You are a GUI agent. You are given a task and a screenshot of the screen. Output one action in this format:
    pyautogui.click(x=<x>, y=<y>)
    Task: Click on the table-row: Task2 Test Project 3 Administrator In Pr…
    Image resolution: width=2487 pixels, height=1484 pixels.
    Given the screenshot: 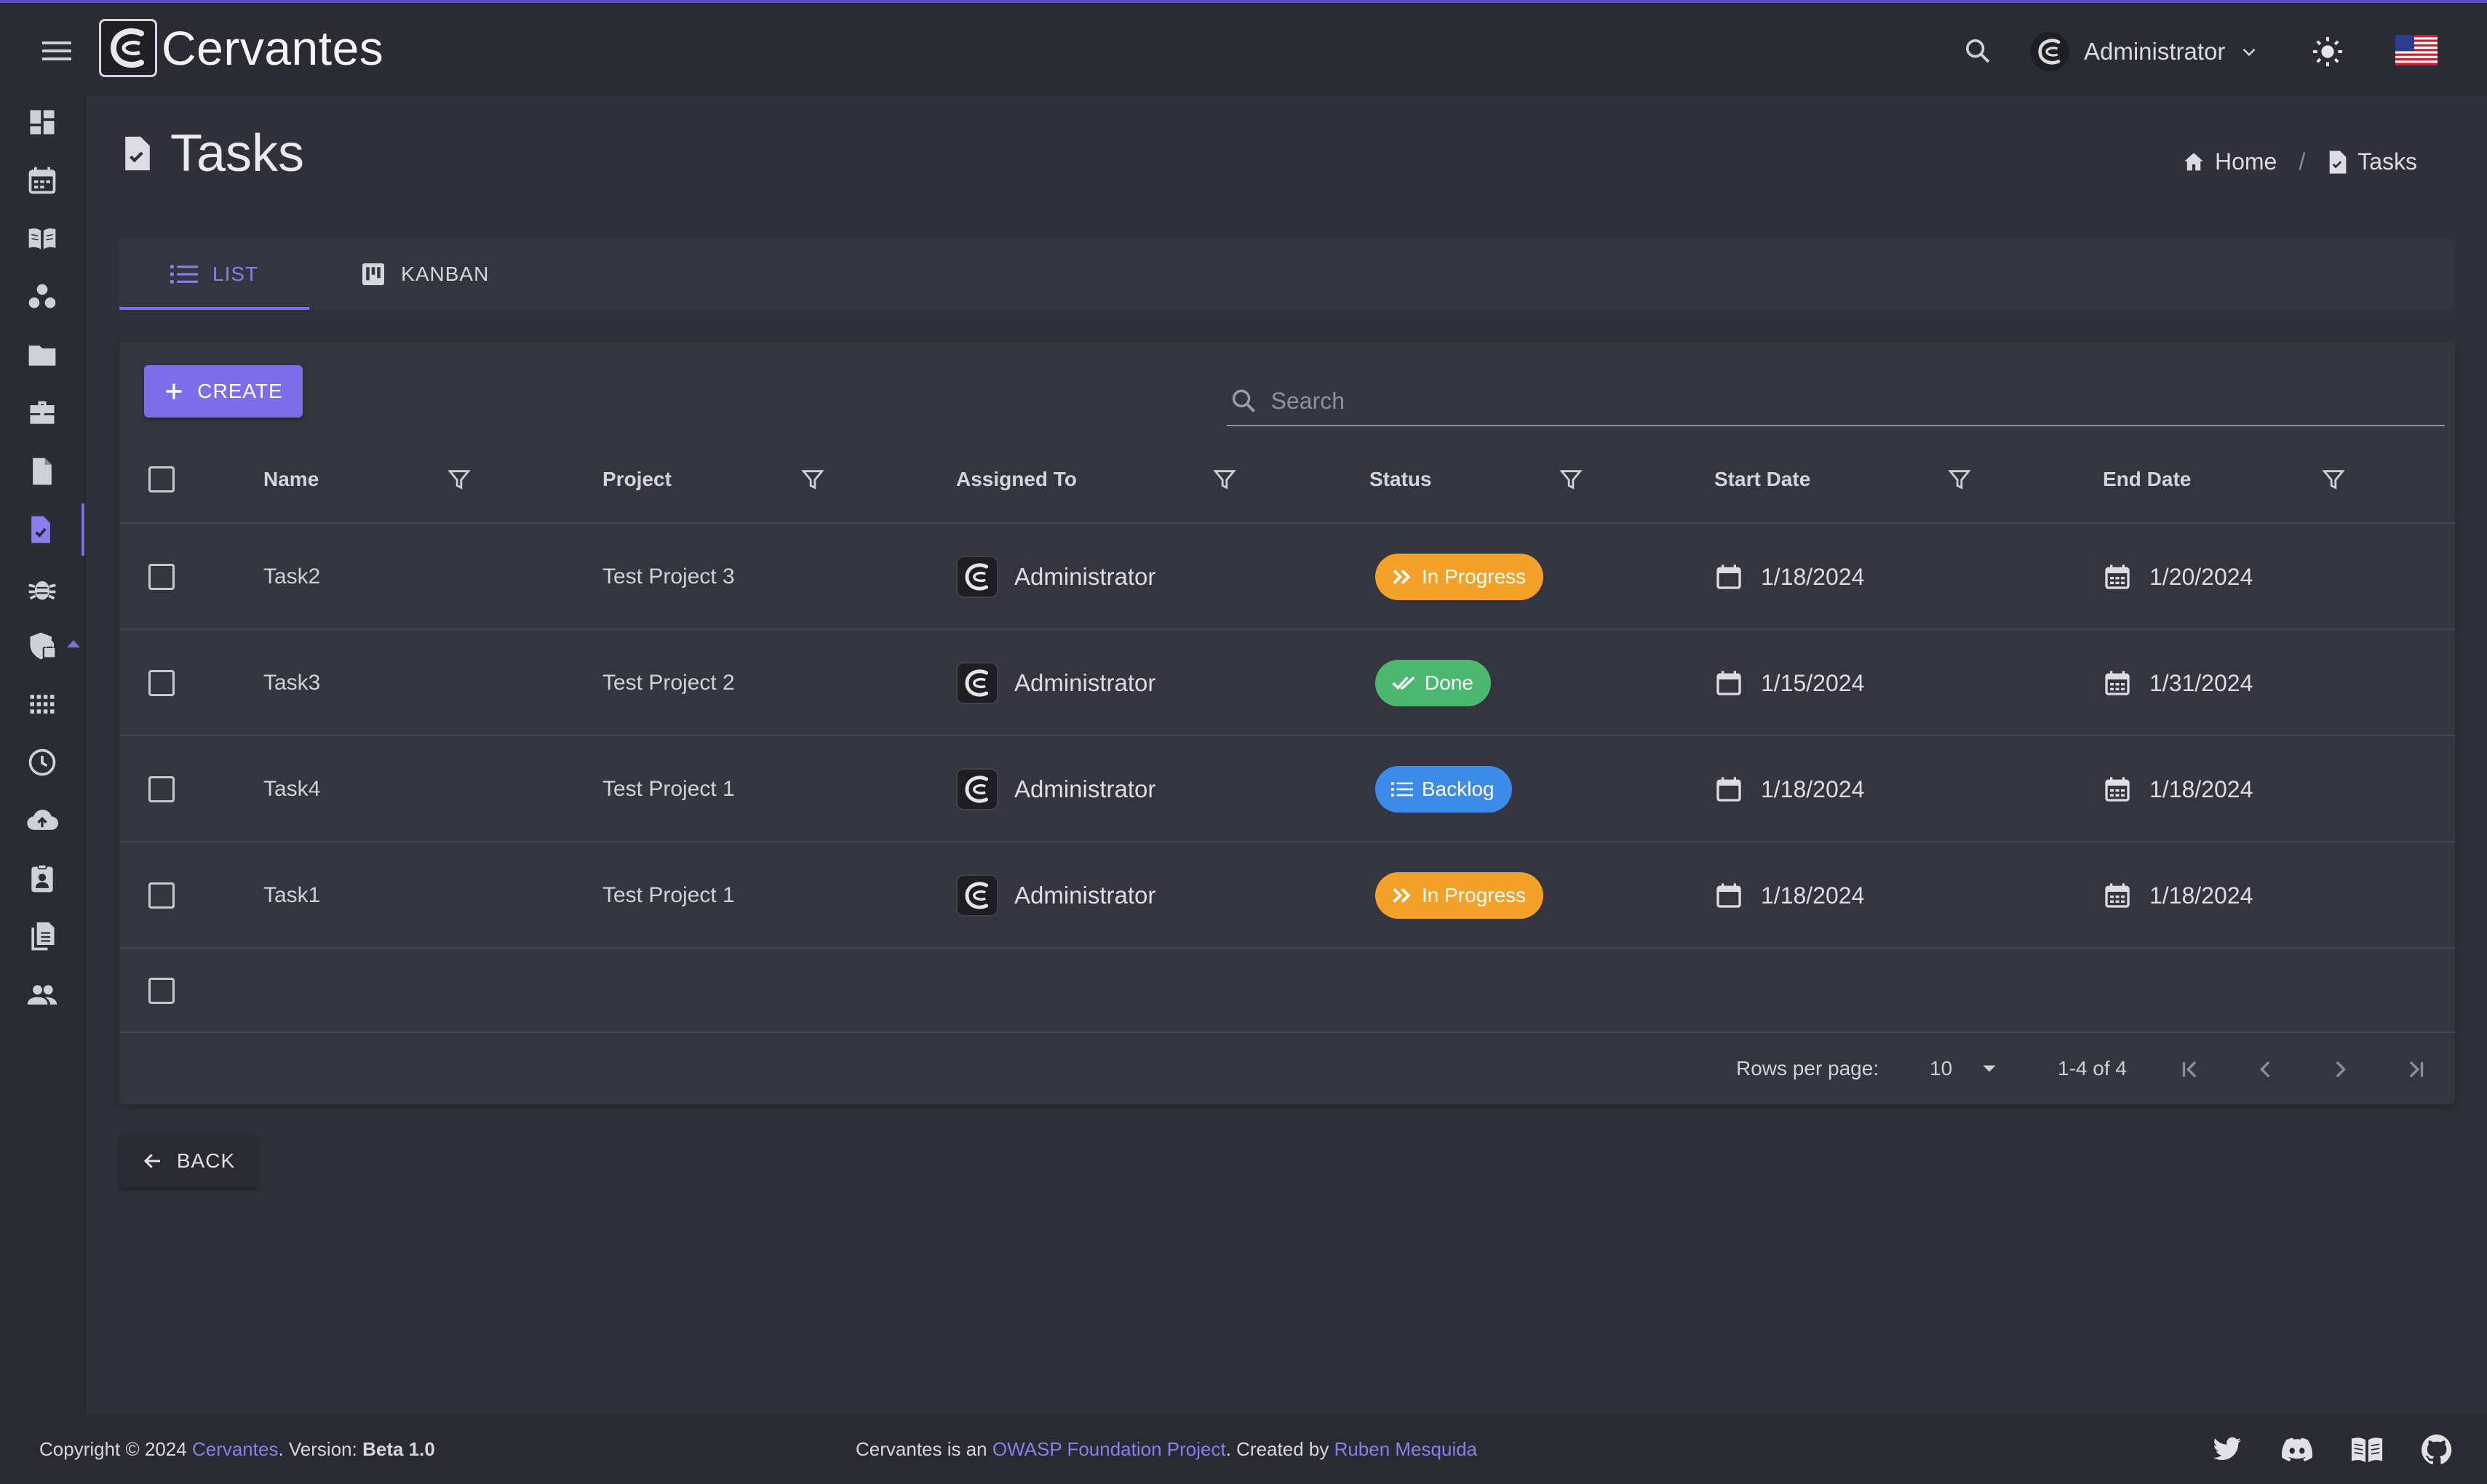 What is the action you would take?
    pyautogui.click(x=1287, y=577)
    